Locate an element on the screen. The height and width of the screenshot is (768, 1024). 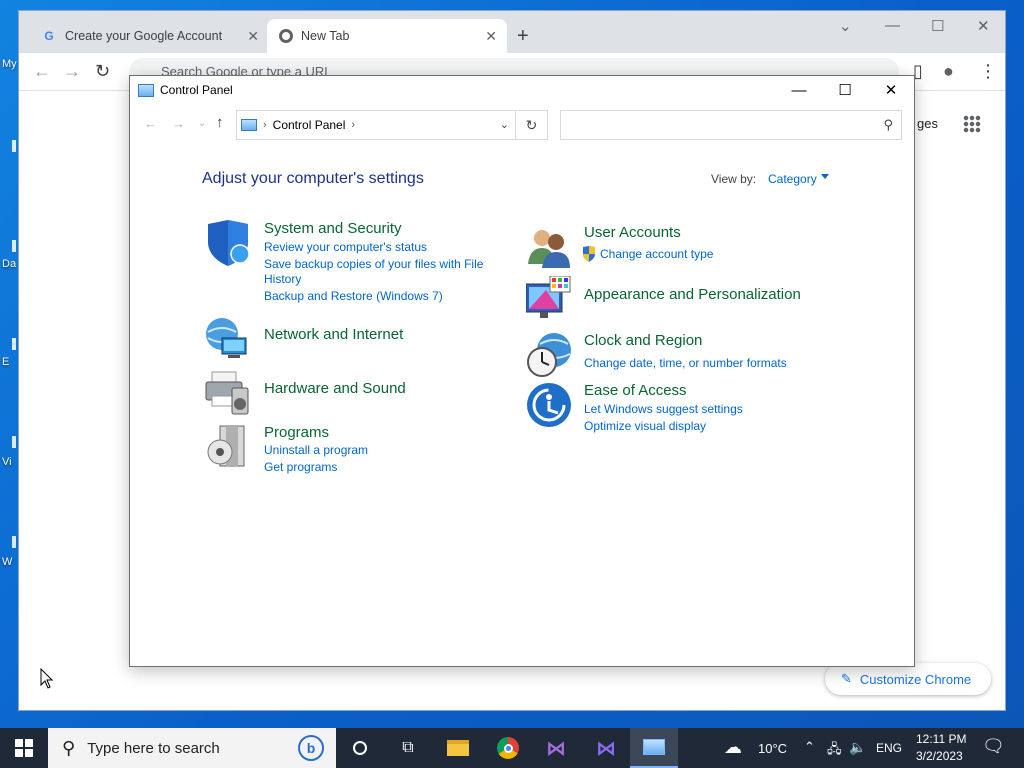
category-link: Backup and Restore (Windows 7) is located at coordinates (353, 296).